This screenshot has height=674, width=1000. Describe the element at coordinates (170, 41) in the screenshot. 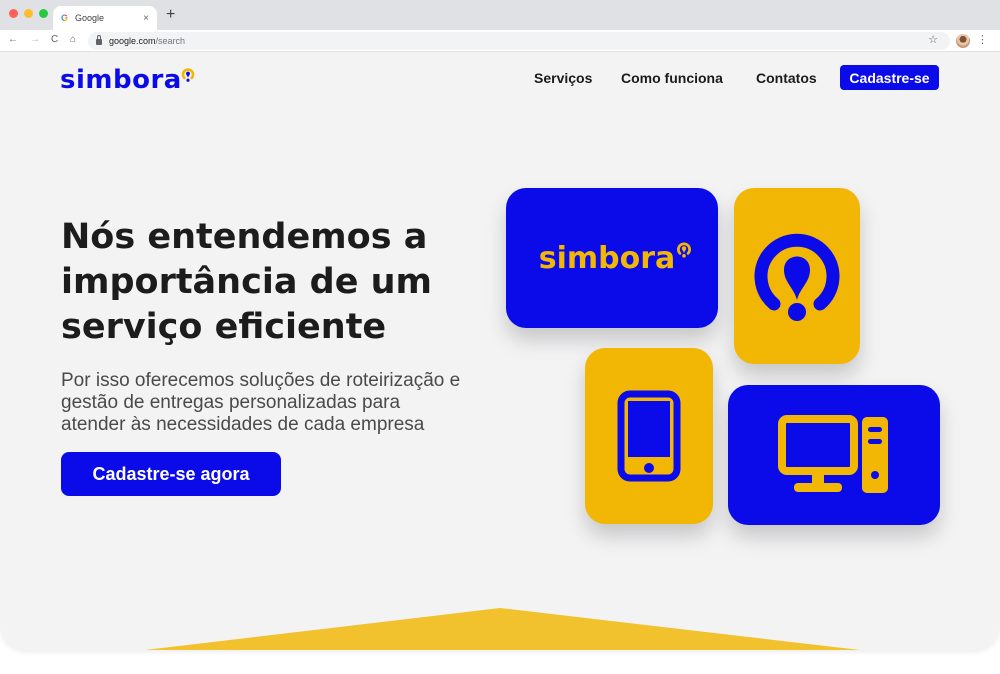

I see `url-path: /search` at that location.